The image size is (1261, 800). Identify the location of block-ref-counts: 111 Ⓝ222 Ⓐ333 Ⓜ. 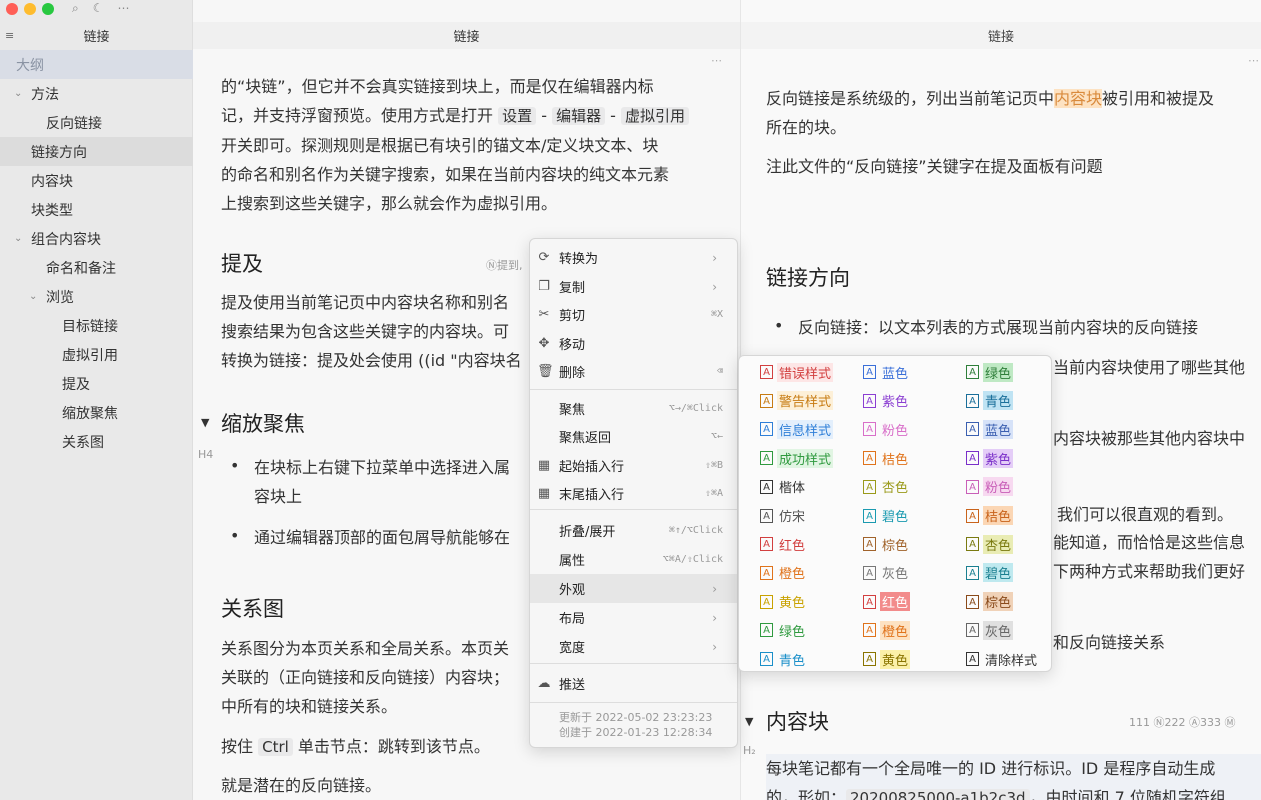
(1182, 722).